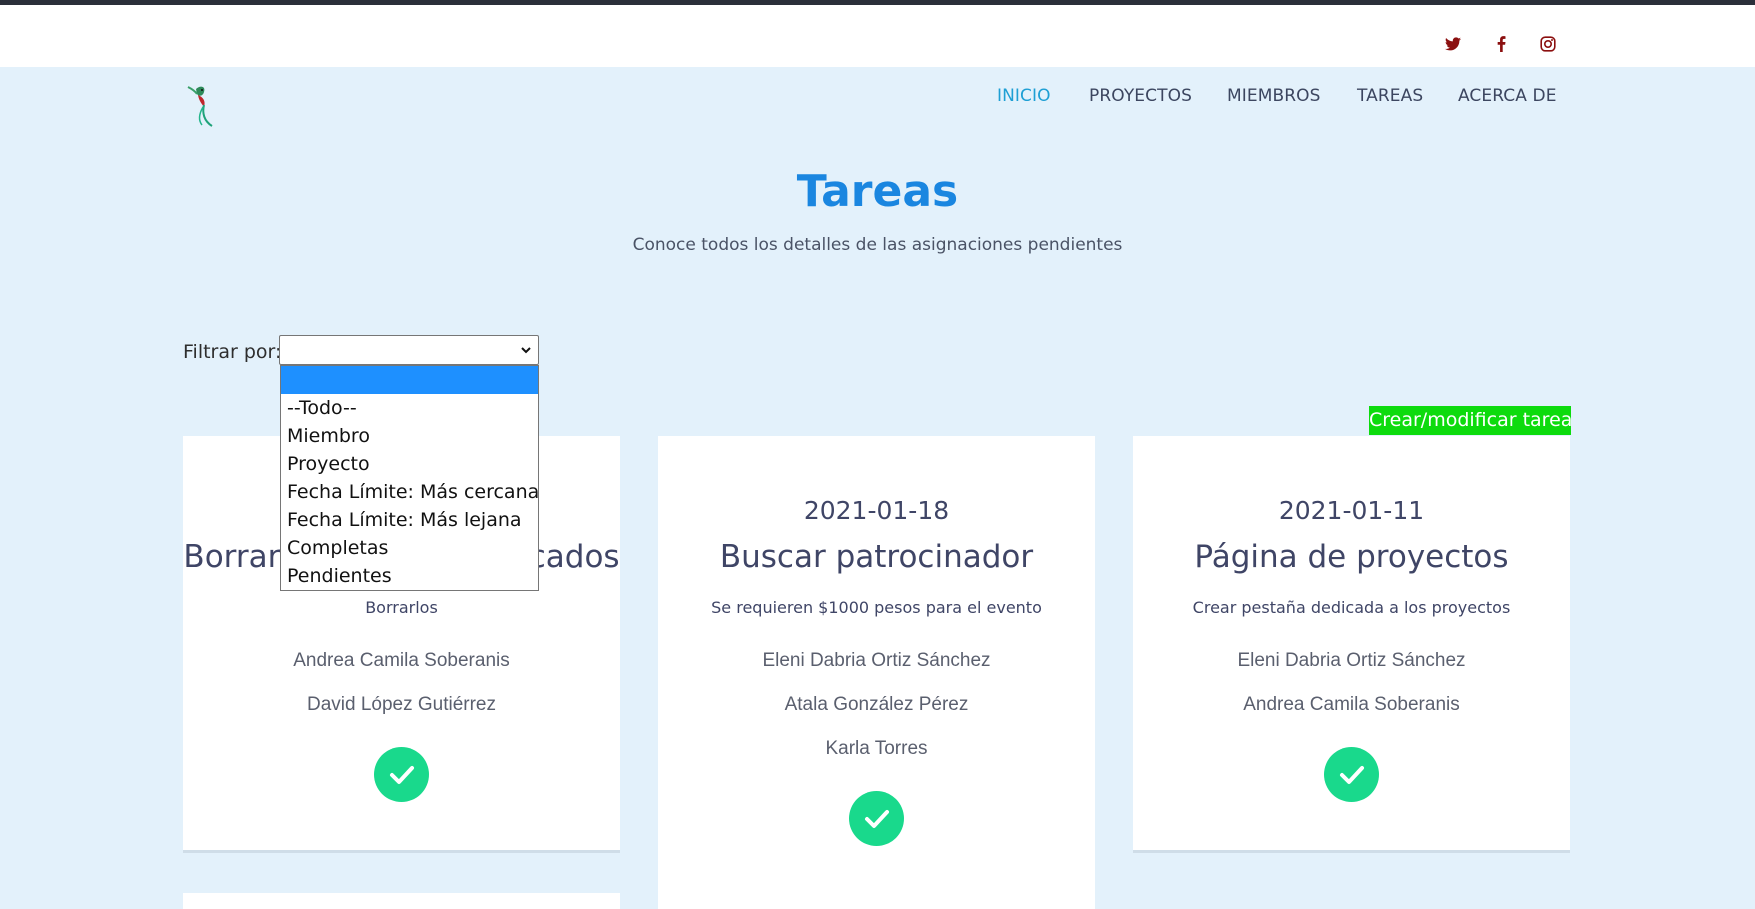 This screenshot has width=1755, height=909. Describe the element at coordinates (409, 548) in the screenshot. I see `filter-option-completas: Completas` at that location.